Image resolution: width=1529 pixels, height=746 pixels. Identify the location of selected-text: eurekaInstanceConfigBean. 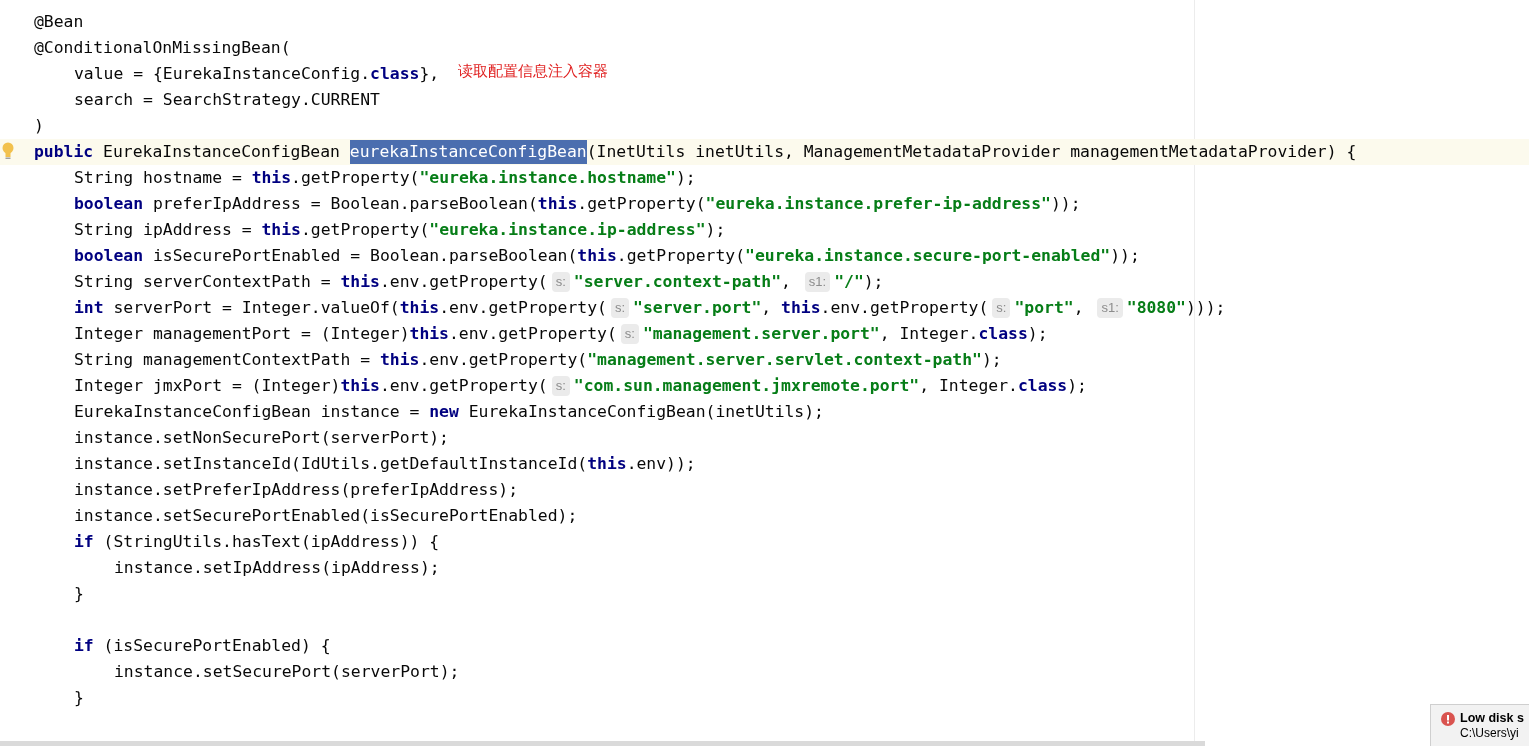
(468, 152).